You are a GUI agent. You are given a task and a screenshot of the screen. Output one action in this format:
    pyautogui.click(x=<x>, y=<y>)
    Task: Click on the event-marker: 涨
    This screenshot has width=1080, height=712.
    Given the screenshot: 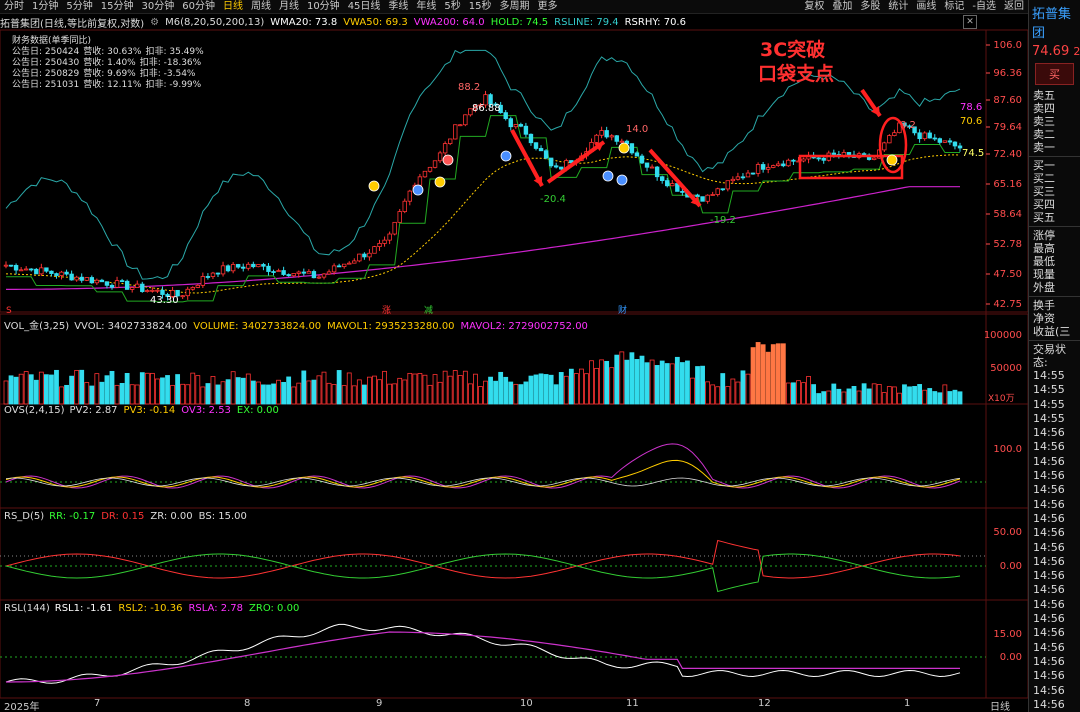 What is the action you would take?
    pyautogui.click(x=386, y=310)
    